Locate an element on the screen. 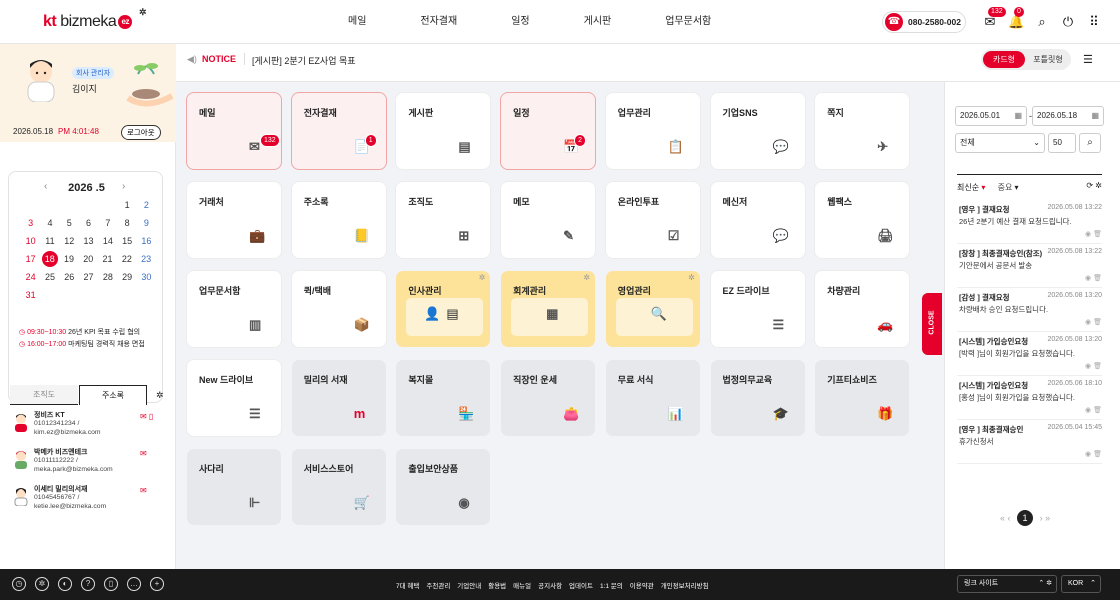 The width and height of the screenshot is (1120, 600). footer-link: 7대 혜택 is located at coordinates (407, 586).